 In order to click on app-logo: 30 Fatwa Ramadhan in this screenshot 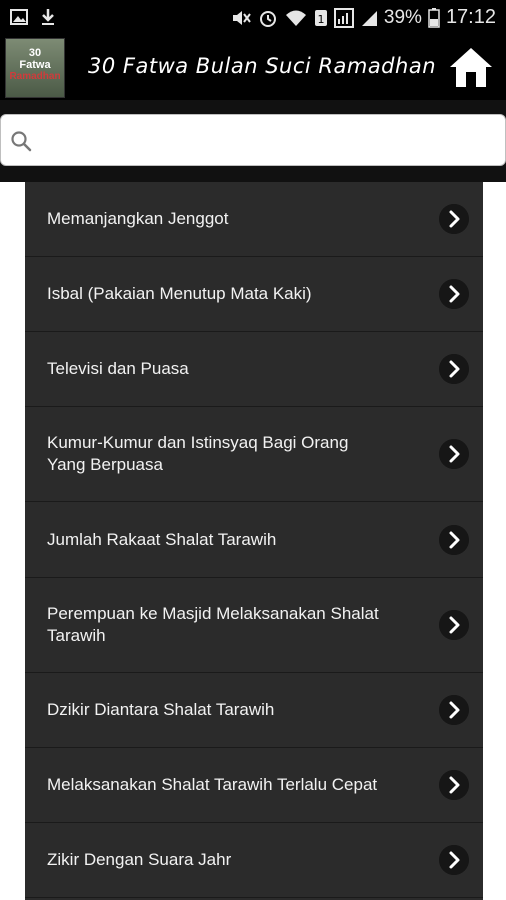, I will do `click(35, 68)`.